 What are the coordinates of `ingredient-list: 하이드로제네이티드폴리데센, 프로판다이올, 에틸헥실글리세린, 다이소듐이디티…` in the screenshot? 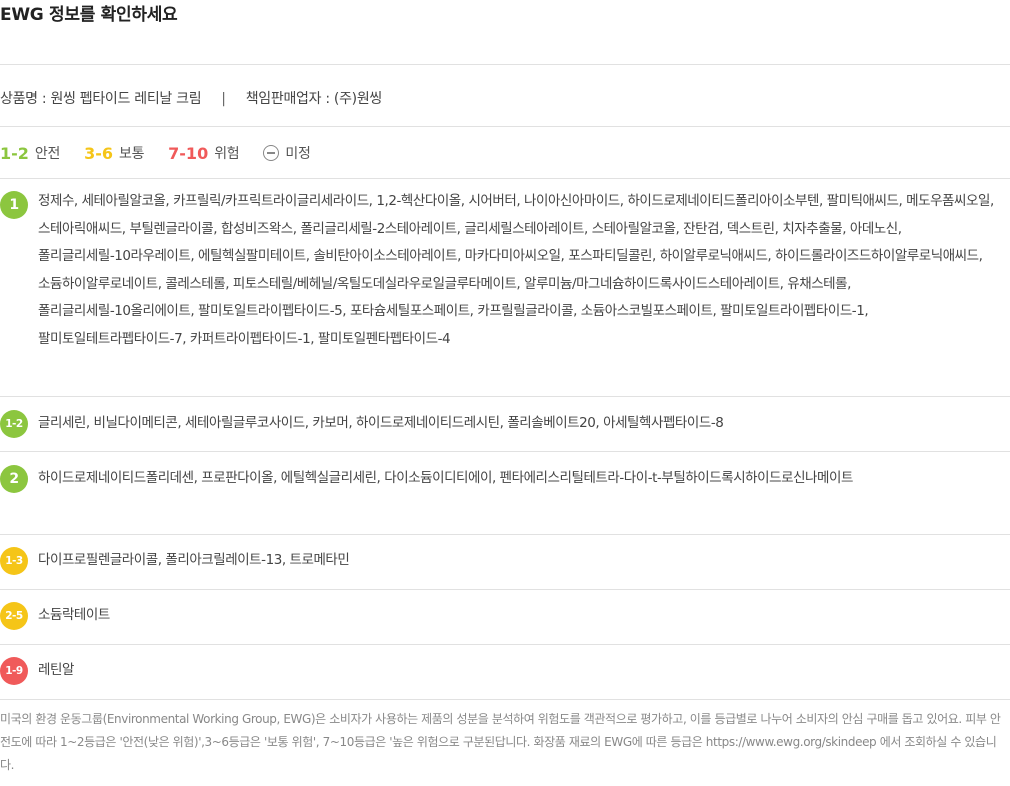 It's located at (445, 478).